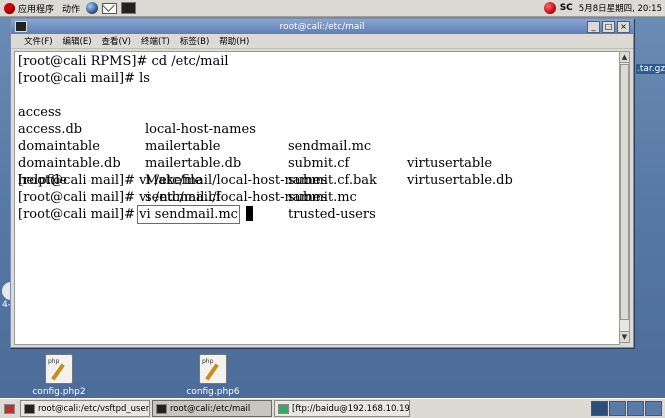 This screenshot has height=418, width=665. What do you see at coordinates (319, 163) in the screenshot?
I see `ls-entry: submit.cf` at bounding box center [319, 163].